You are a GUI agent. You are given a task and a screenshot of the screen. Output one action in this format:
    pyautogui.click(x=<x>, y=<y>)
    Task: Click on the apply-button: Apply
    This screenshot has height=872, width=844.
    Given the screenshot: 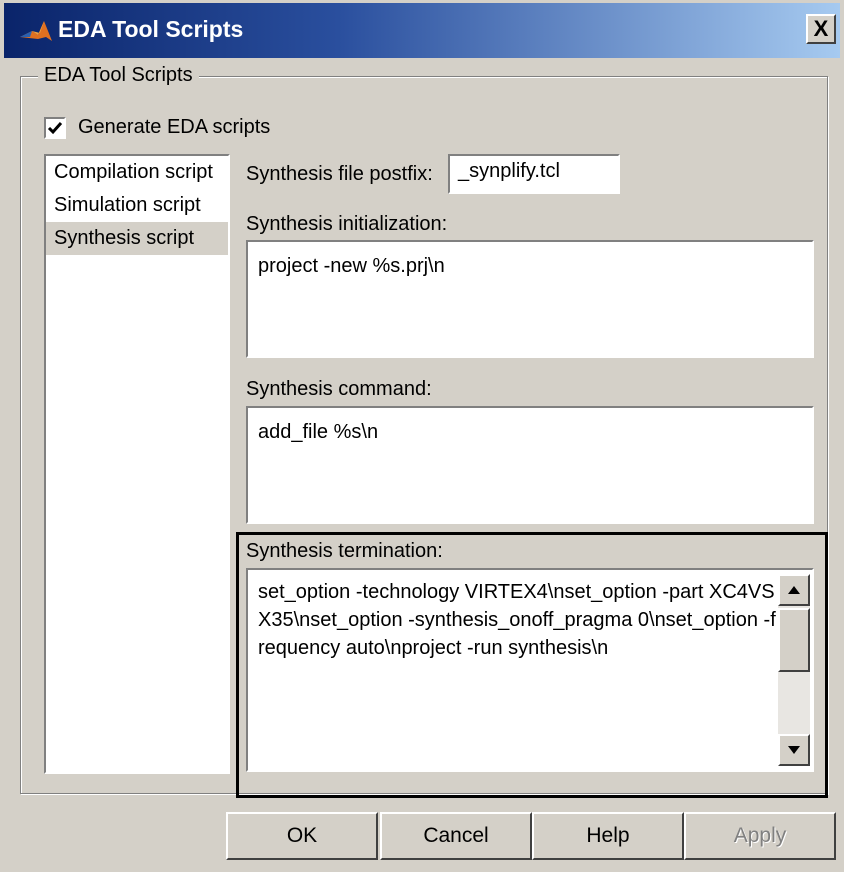 What is the action you would take?
    pyautogui.click(x=760, y=836)
    